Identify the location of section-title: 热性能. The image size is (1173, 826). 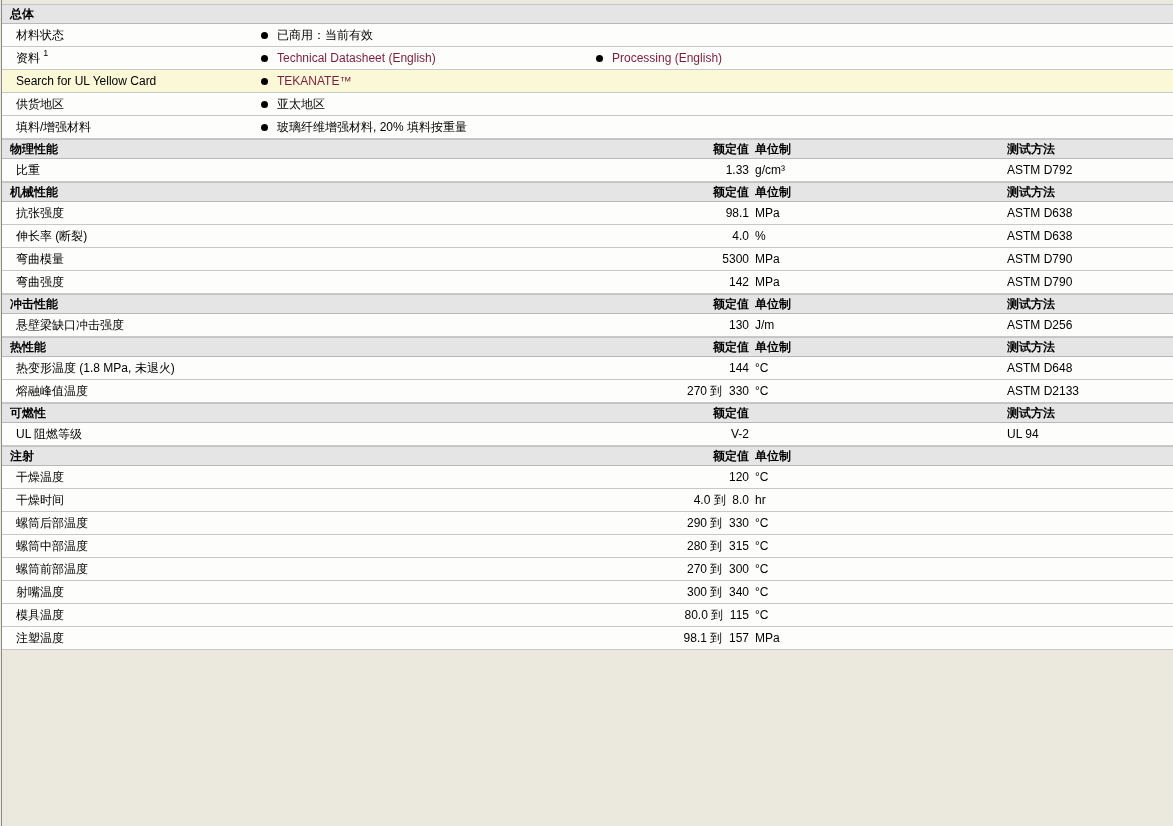
(28, 346).